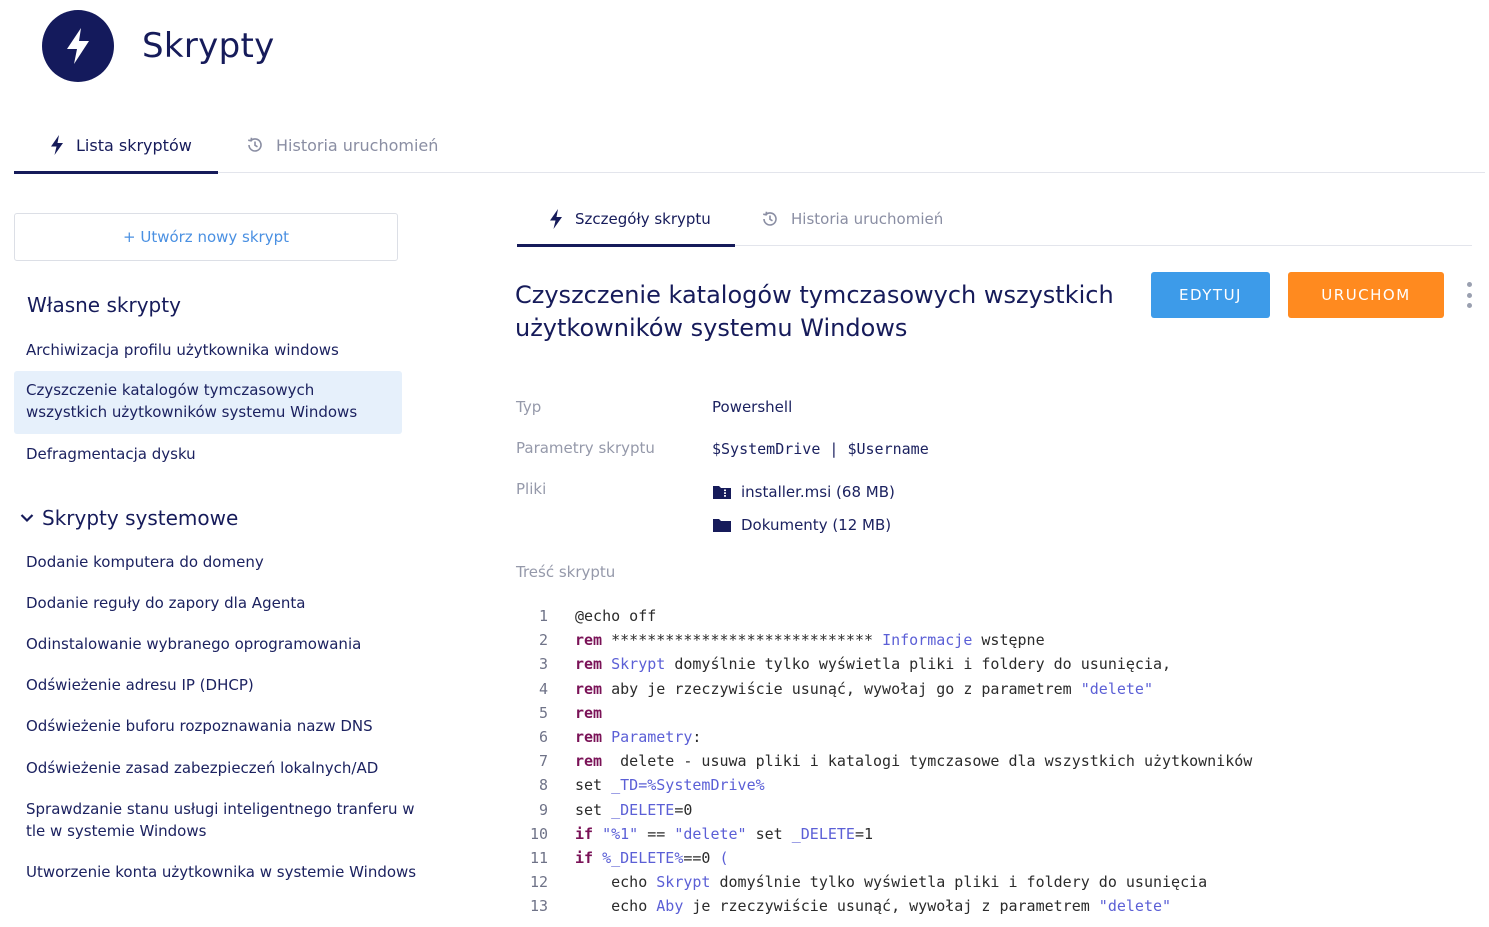 The height and width of the screenshot is (927, 1489). Describe the element at coordinates (27, 518) in the screenshot. I see `chevron-down-icon` at that location.